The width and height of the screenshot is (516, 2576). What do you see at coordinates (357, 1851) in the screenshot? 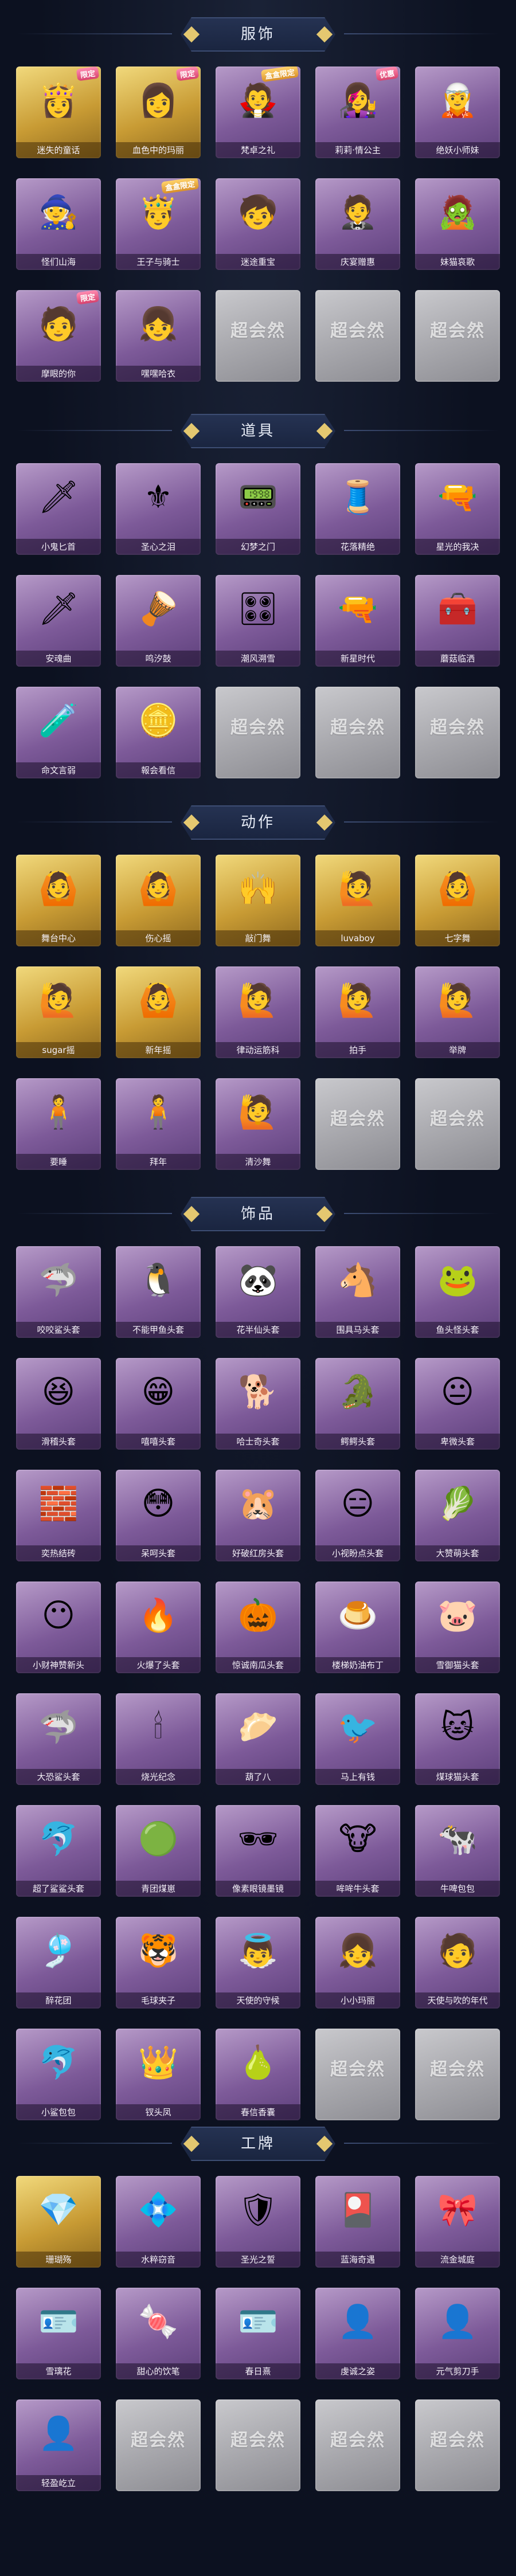
I see `item-card: 🐮超会然哞哞牛头套` at bounding box center [357, 1851].